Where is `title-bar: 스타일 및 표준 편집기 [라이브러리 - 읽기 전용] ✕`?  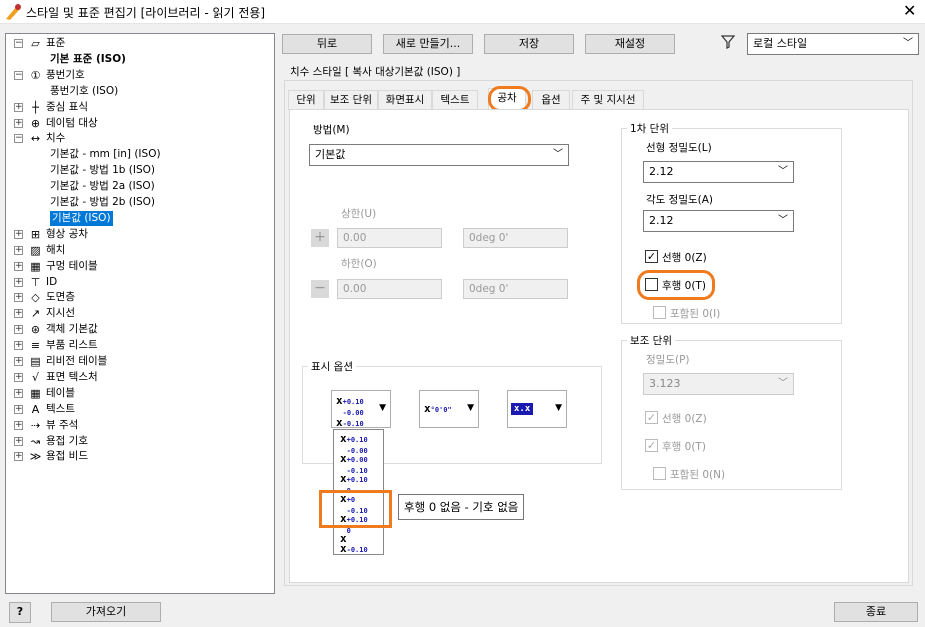
title-bar: 스타일 및 표준 편집기 [라이브러리 - 읽기 전용] ✕ is located at coordinates (462, 12).